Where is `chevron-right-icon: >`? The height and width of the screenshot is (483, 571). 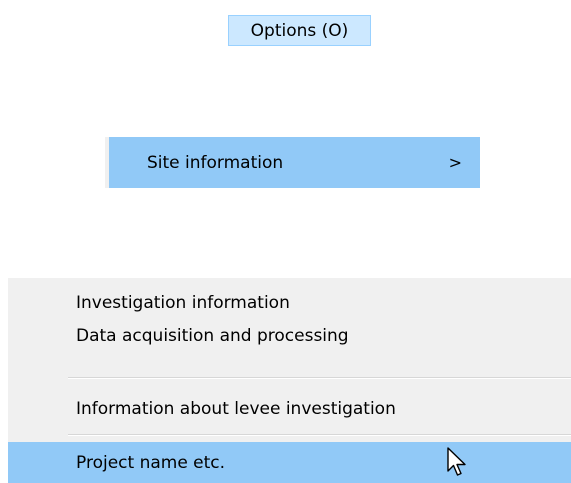 chevron-right-icon: > is located at coordinates (455, 162).